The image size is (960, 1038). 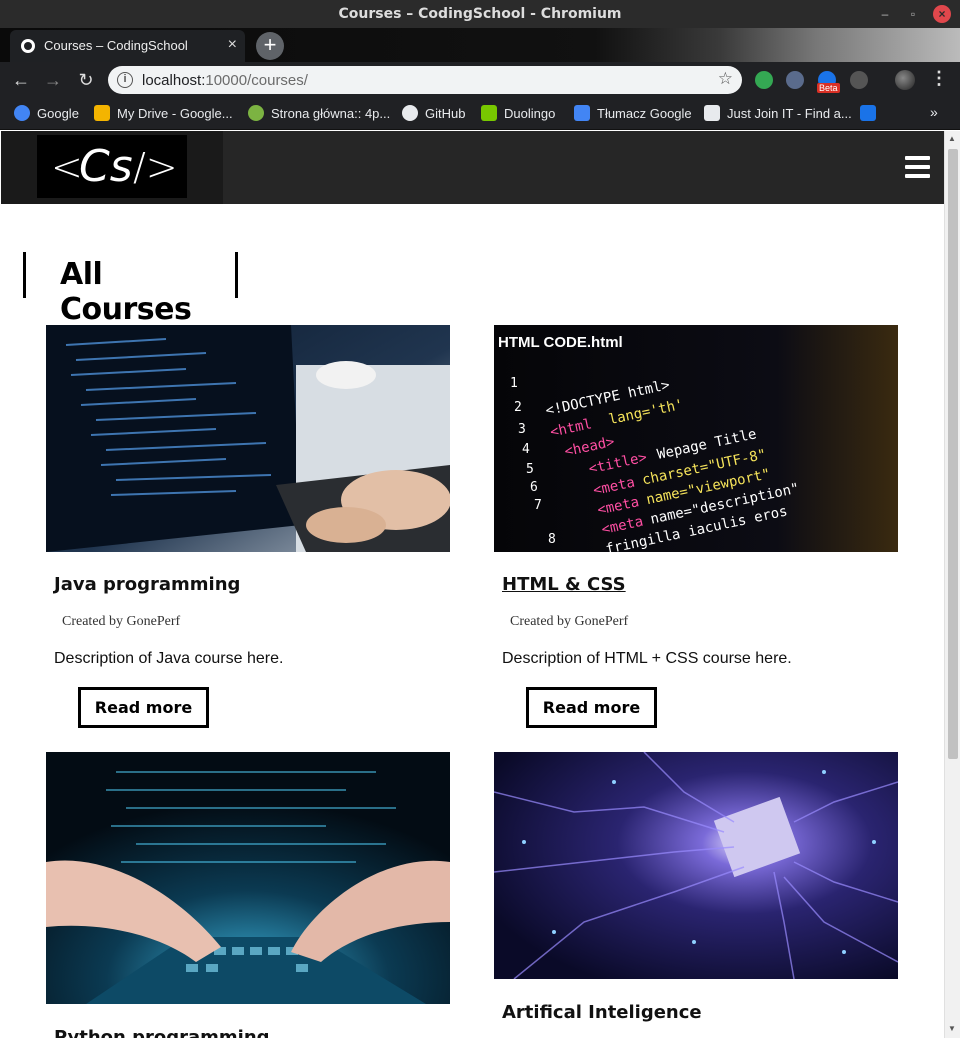 I want to click on window-title: Courses – CodingSchool - Chromium, so click(x=480, y=14).